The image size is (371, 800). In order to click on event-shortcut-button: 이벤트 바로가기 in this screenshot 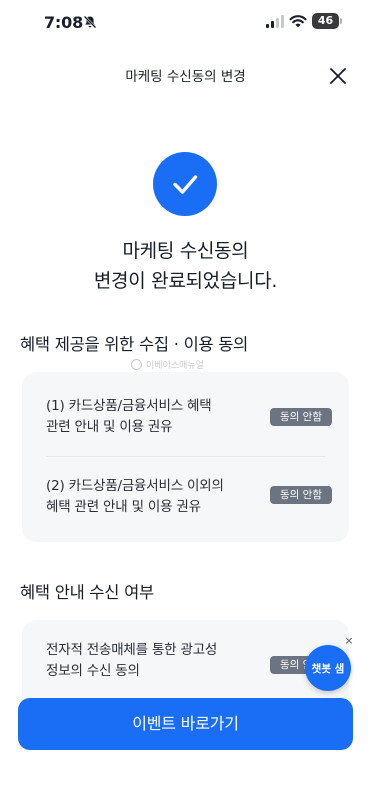, I will do `click(185, 724)`.